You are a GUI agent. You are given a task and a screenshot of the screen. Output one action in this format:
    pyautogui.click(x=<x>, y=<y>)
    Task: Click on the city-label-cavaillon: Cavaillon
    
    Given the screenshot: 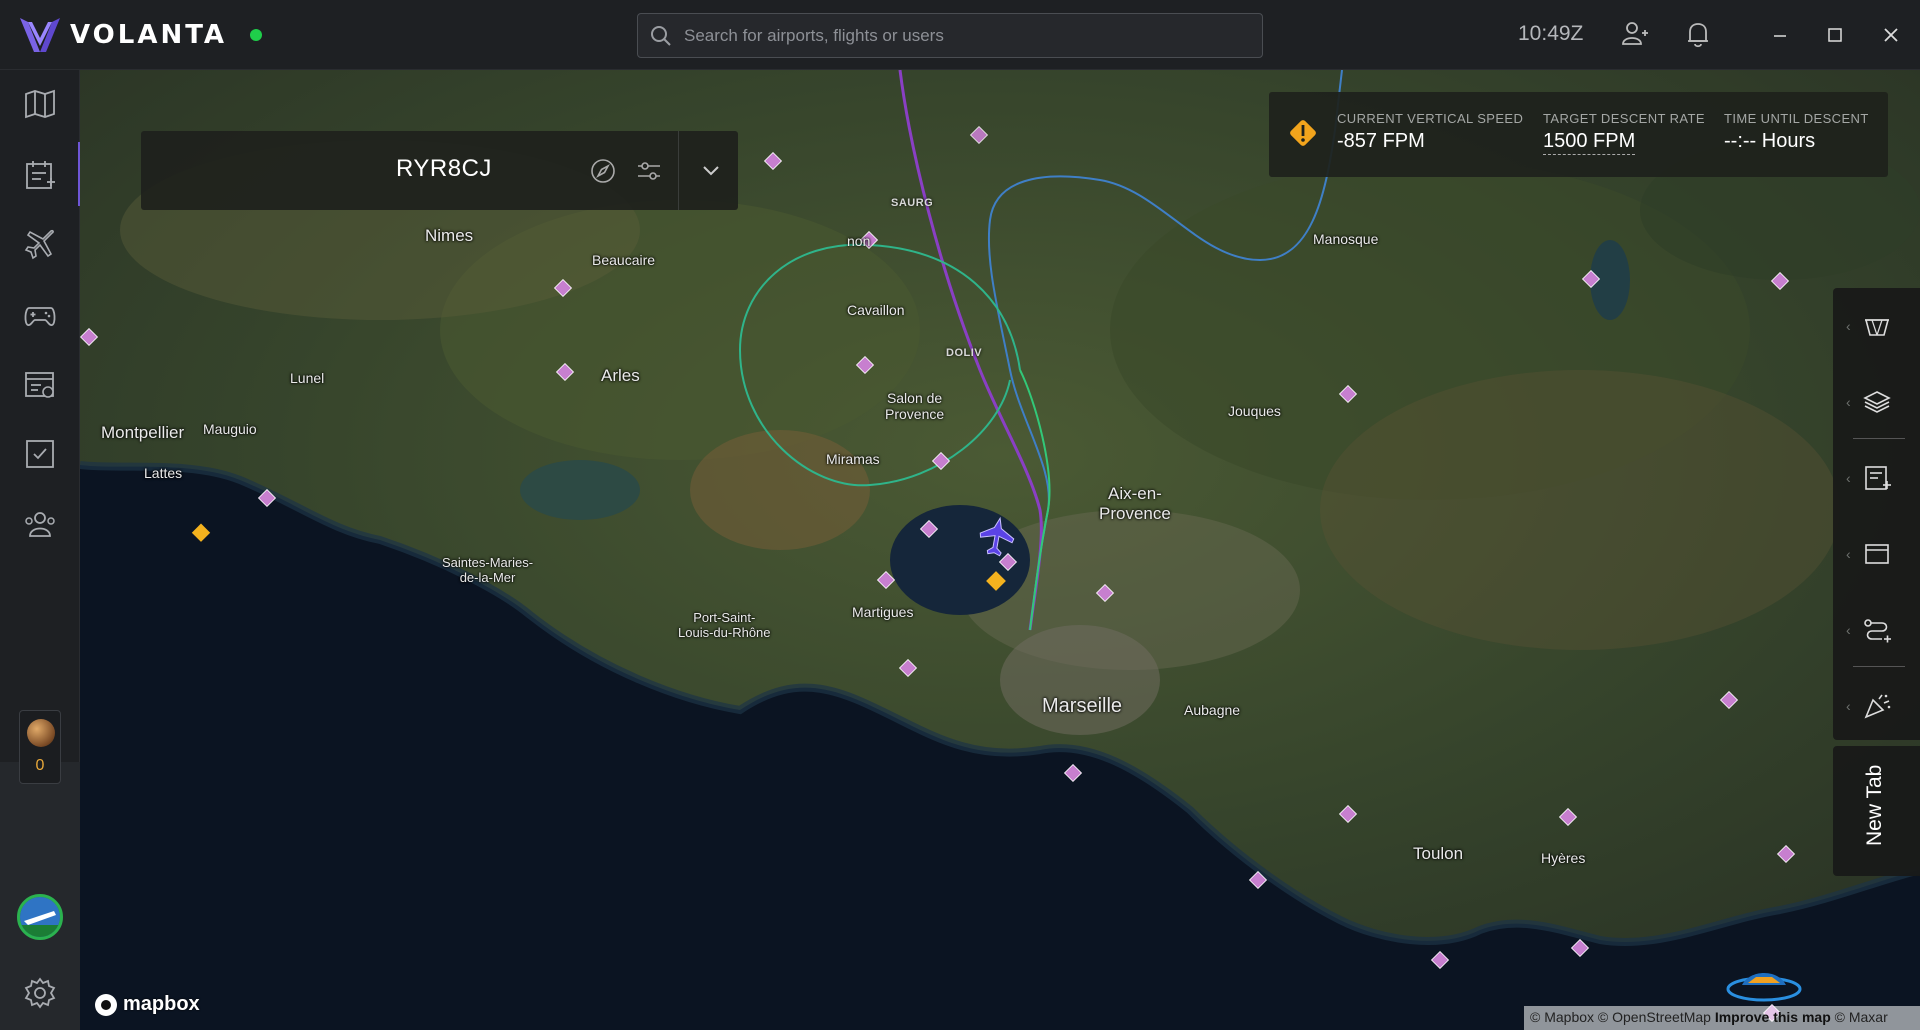 What is the action you would take?
    pyautogui.click(x=876, y=310)
    